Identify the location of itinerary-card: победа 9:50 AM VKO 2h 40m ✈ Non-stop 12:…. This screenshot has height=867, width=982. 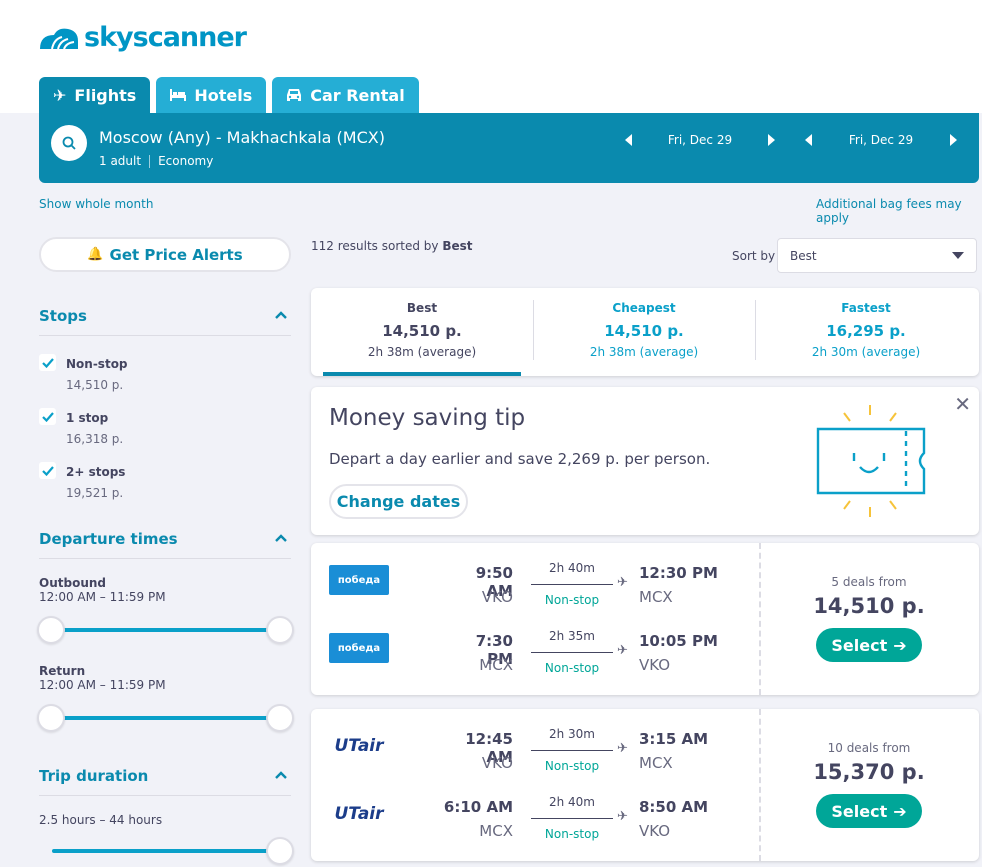
(645, 619).